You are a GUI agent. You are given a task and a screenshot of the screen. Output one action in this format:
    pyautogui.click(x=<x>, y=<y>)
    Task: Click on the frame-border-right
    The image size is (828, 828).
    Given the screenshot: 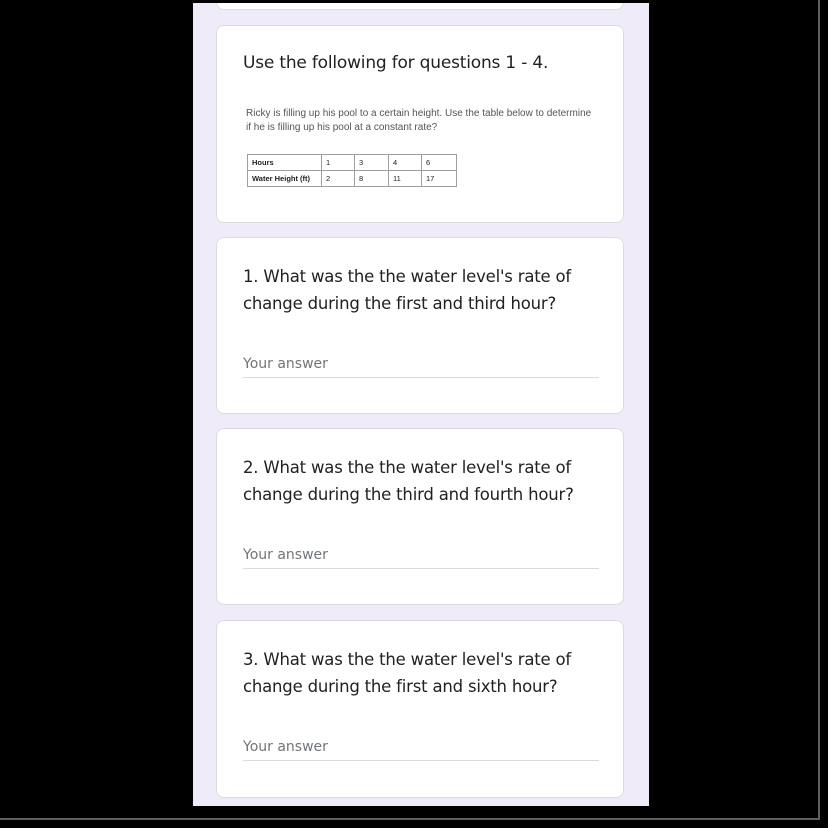 What is the action you would take?
    pyautogui.click(x=819, y=410)
    